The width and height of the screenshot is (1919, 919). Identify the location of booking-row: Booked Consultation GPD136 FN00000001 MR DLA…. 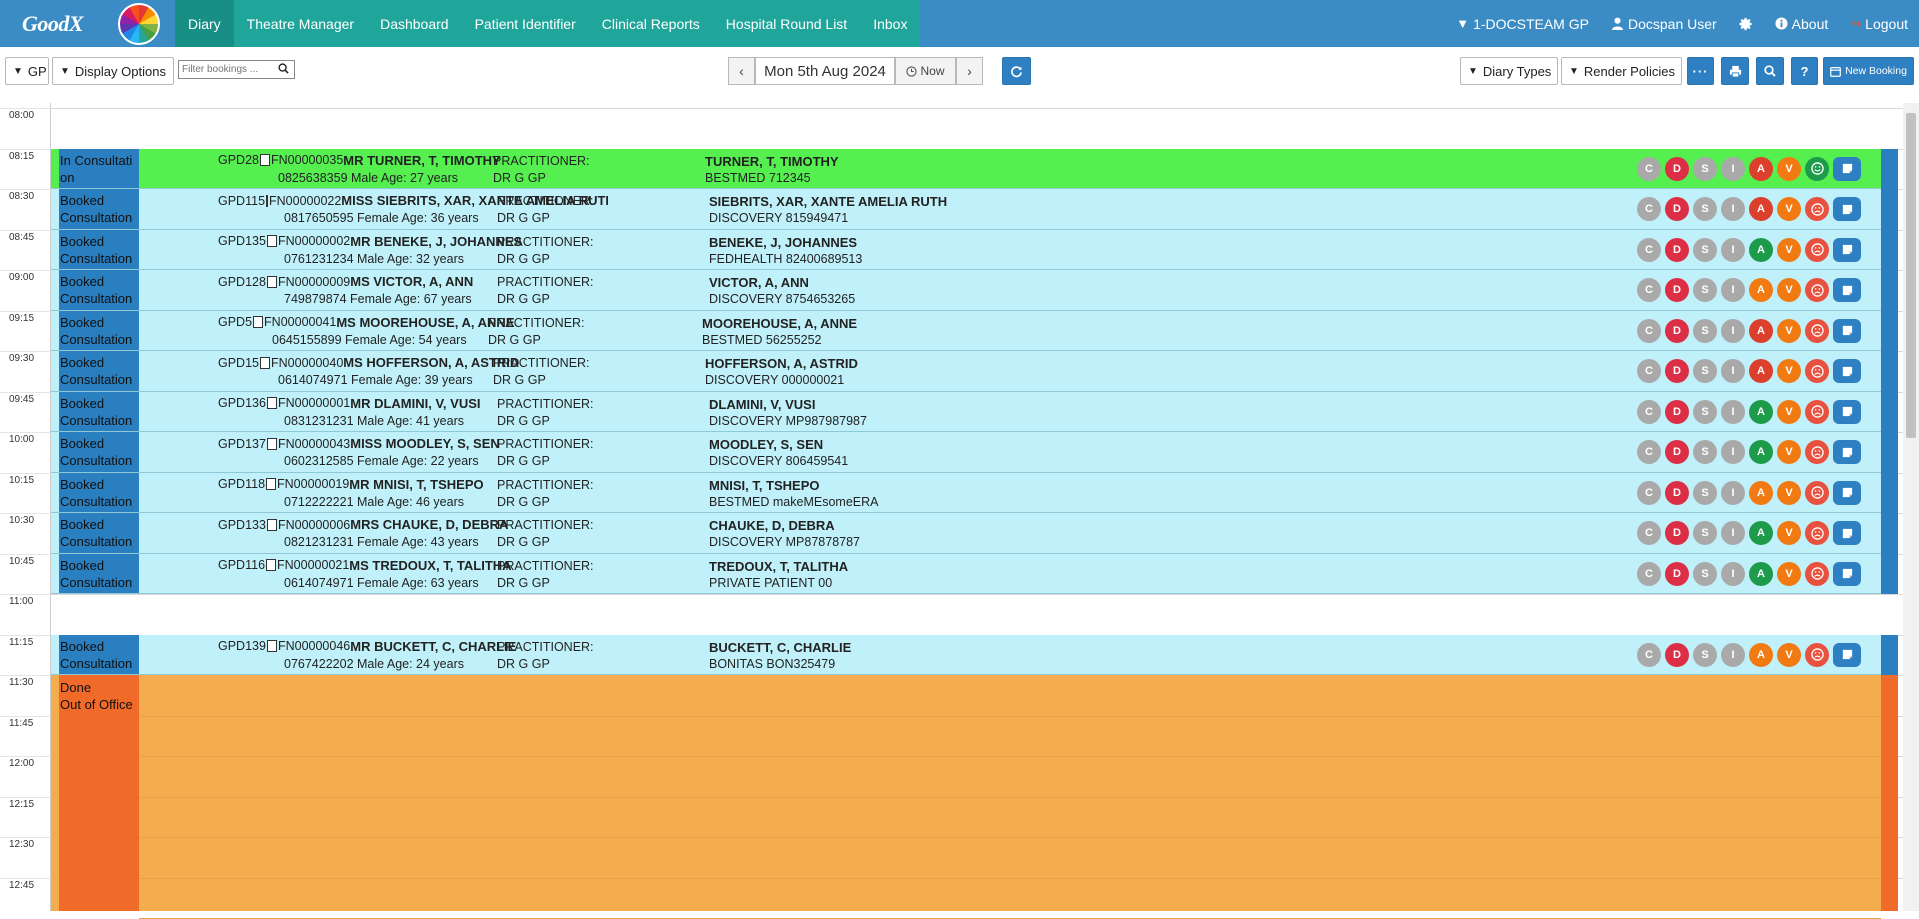
(966, 411).